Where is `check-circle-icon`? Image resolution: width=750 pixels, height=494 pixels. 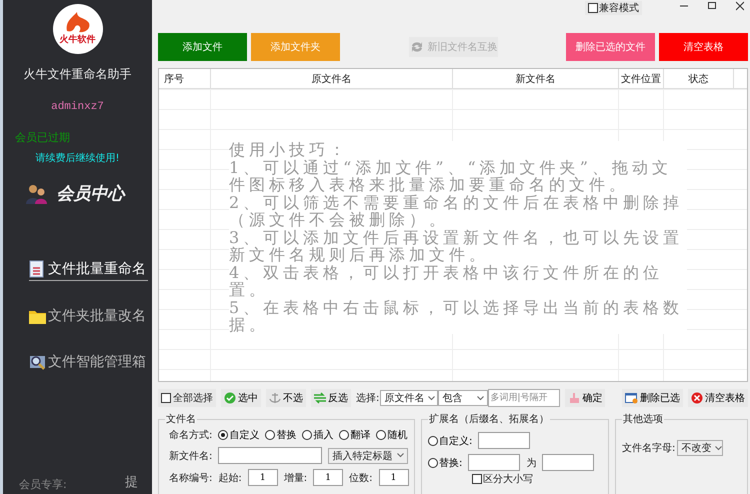 check-circle-icon is located at coordinates (230, 398).